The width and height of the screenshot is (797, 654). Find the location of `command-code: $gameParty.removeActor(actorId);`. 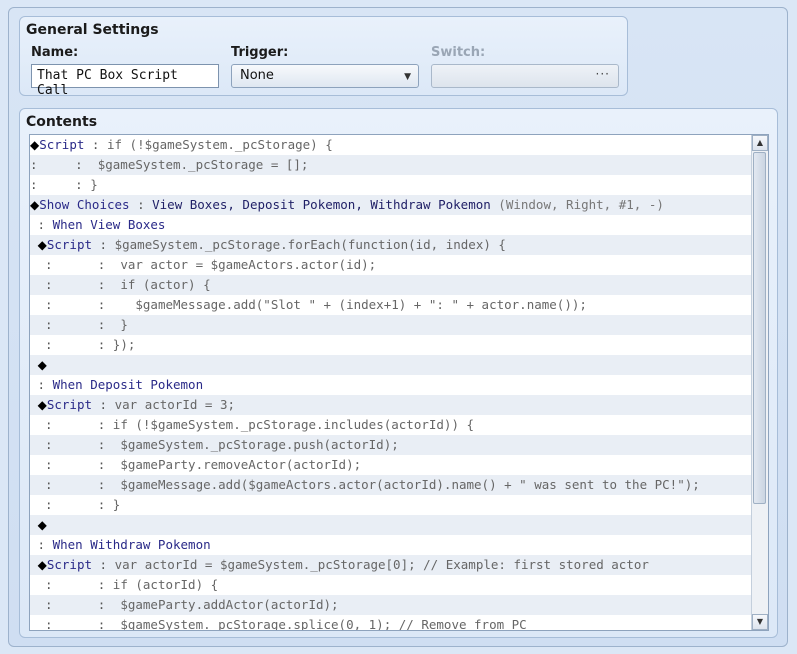

command-code: $gameParty.removeActor(actorId); is located at coordinates (241, 464).